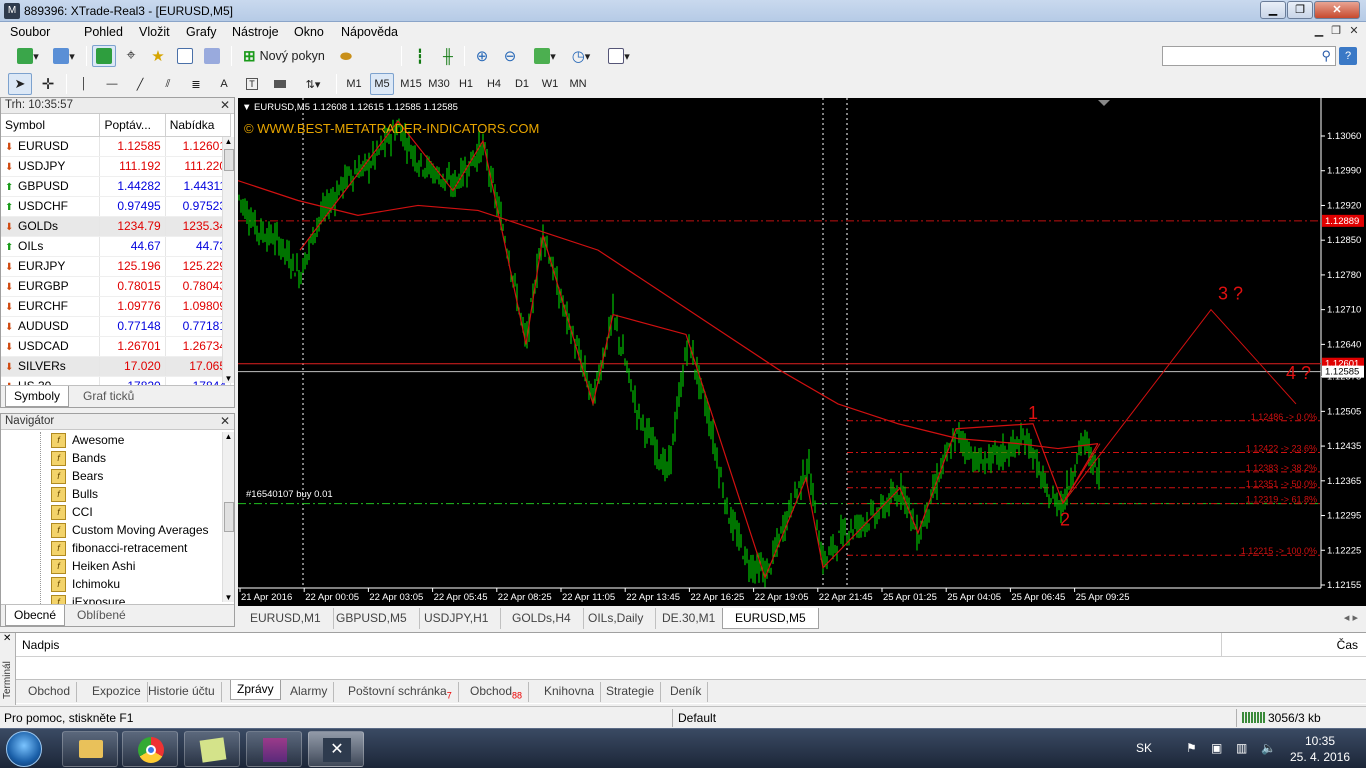 This screenshot has height=768, width=1366. What do you see at coordinates (510, 56) in the screenshot?
I see `zoom-out-button: ⊖` at bounding box center [510, 56].